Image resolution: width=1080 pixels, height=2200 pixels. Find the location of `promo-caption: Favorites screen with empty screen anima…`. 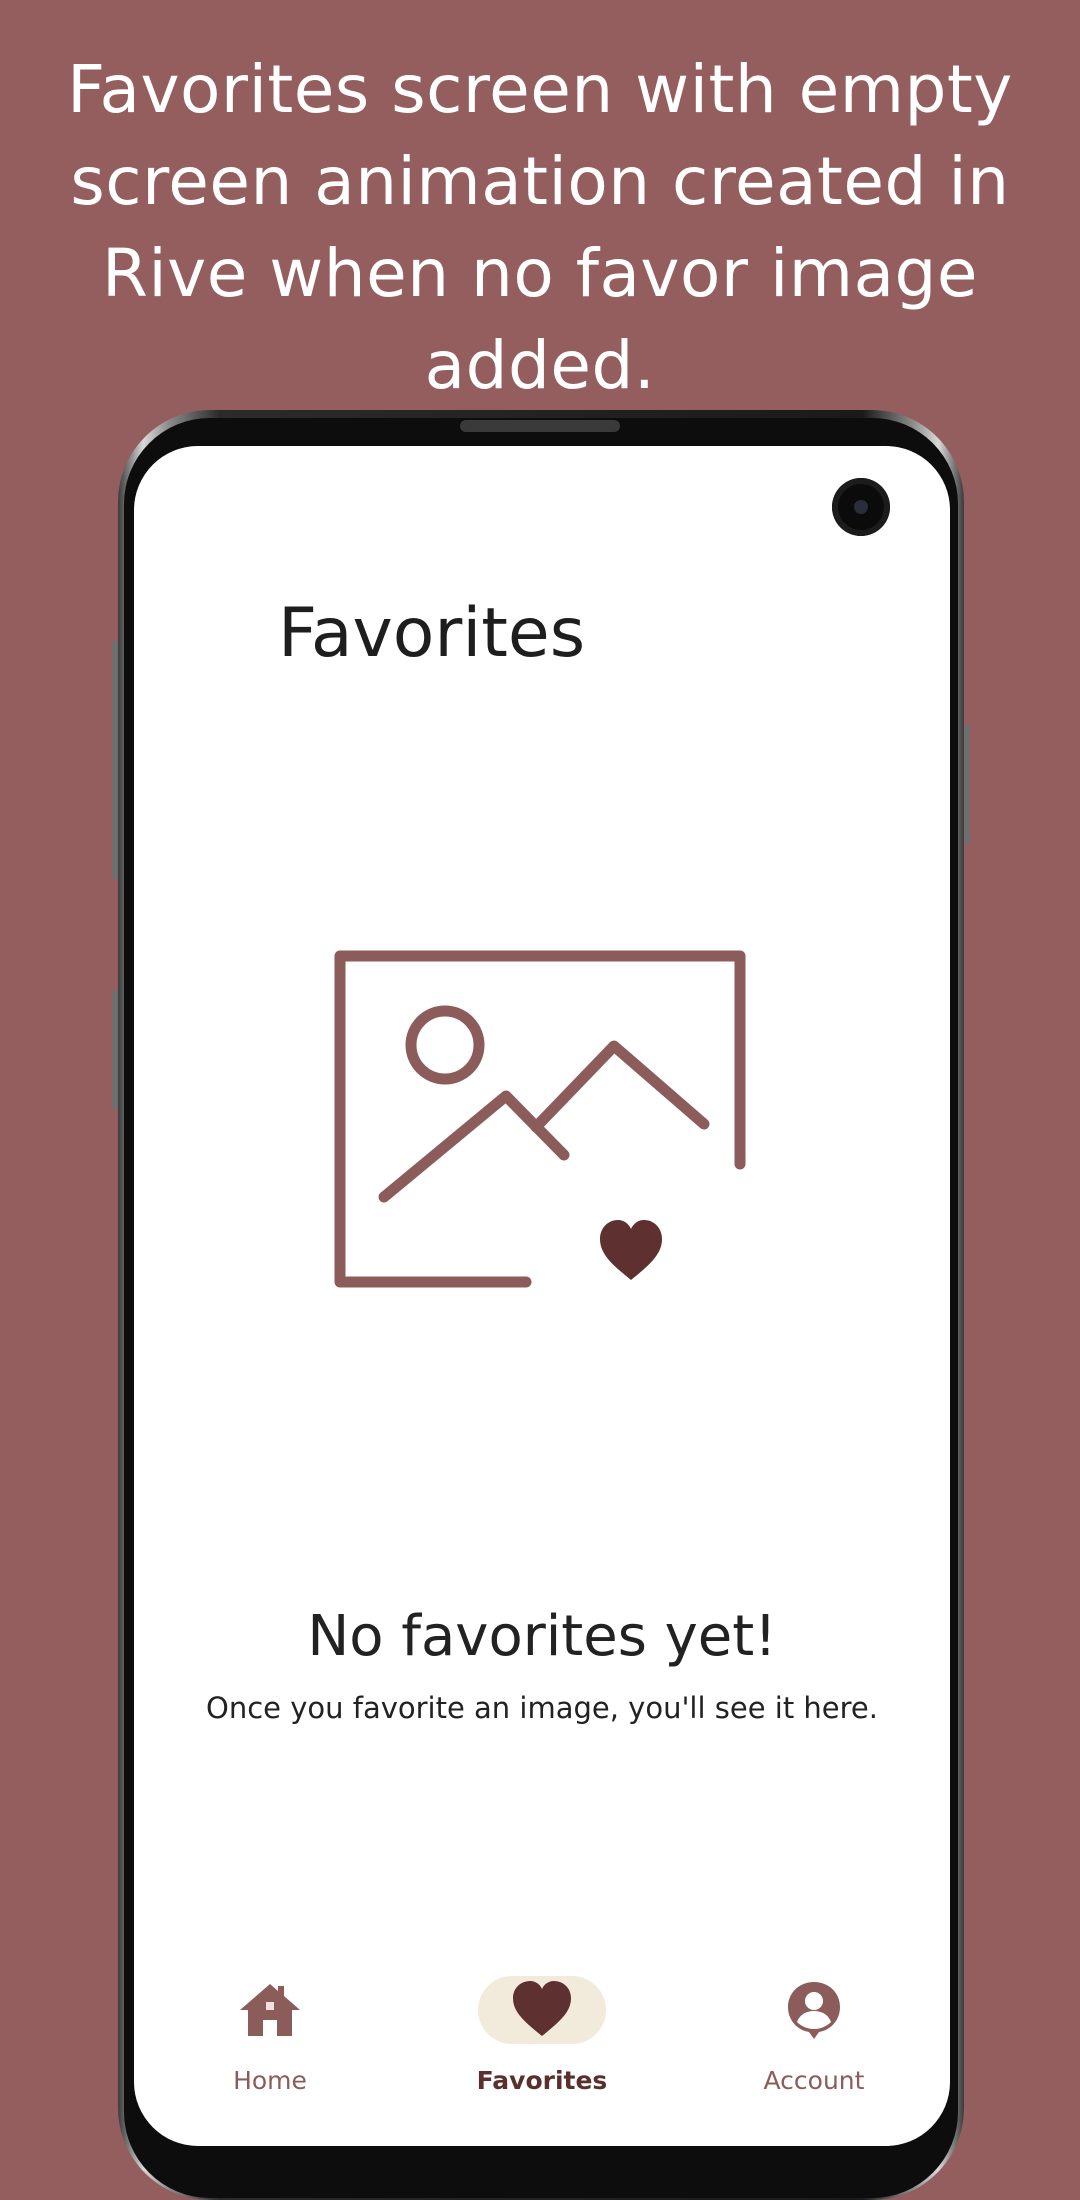

promo-caption: Favorites screen with empty screen anima… is located at coordinates (540, 227).